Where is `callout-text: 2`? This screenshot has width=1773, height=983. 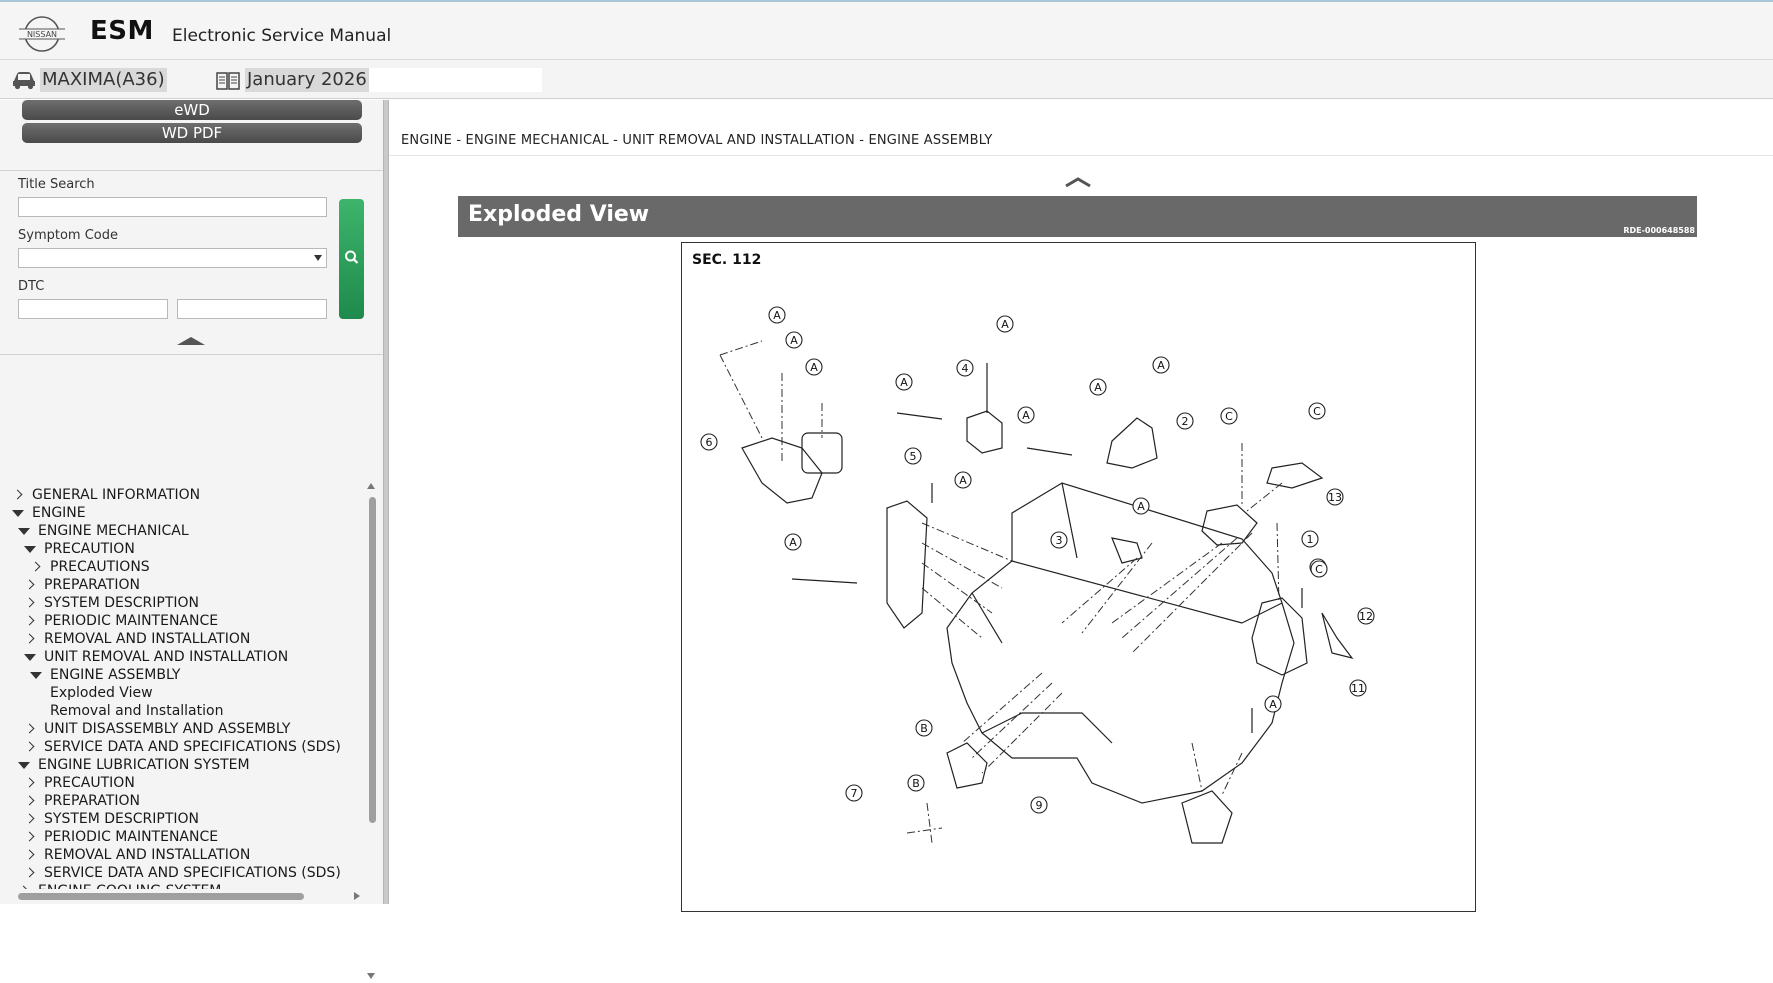 callout-text: 2 is located at coordinates (1185, 421).